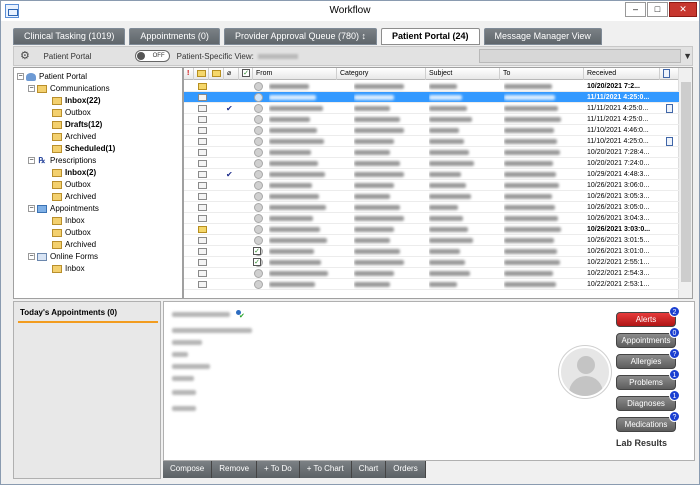 This screenshot has width=700, height=485. What do you see at coordinates (406, 469) in the screenshot?
I see `action-orders-button: Orders` at bounding box center [406, 469].